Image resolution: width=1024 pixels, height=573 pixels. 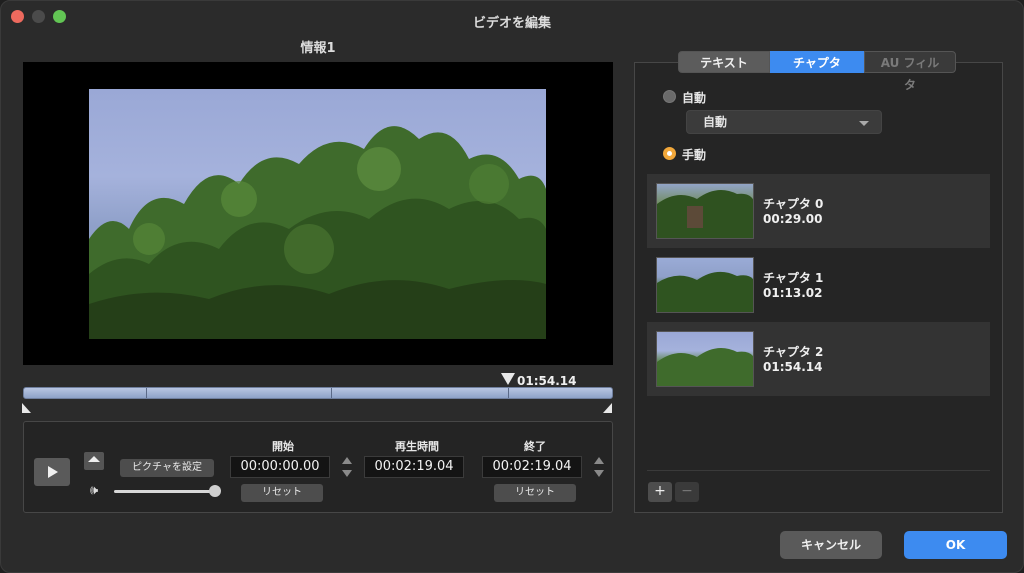 I want to click on duration-field: 00:02:19.04, so click(x=414, y=467).